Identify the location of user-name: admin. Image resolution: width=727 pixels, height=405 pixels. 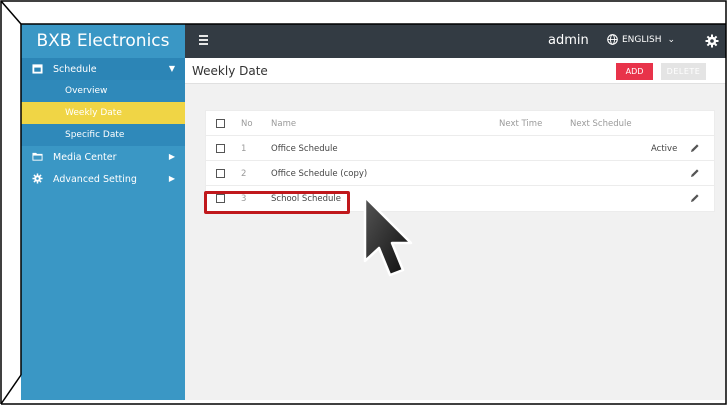
(568, 40).